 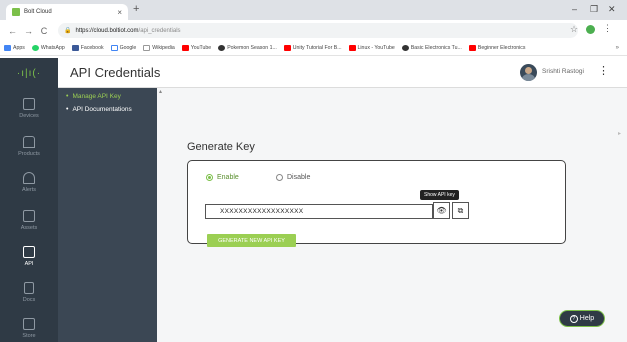 What do you see at coordinates (594, 9) in the screenshot?
I see `maximize-icon: ❐` at bounding box center [594, 9].